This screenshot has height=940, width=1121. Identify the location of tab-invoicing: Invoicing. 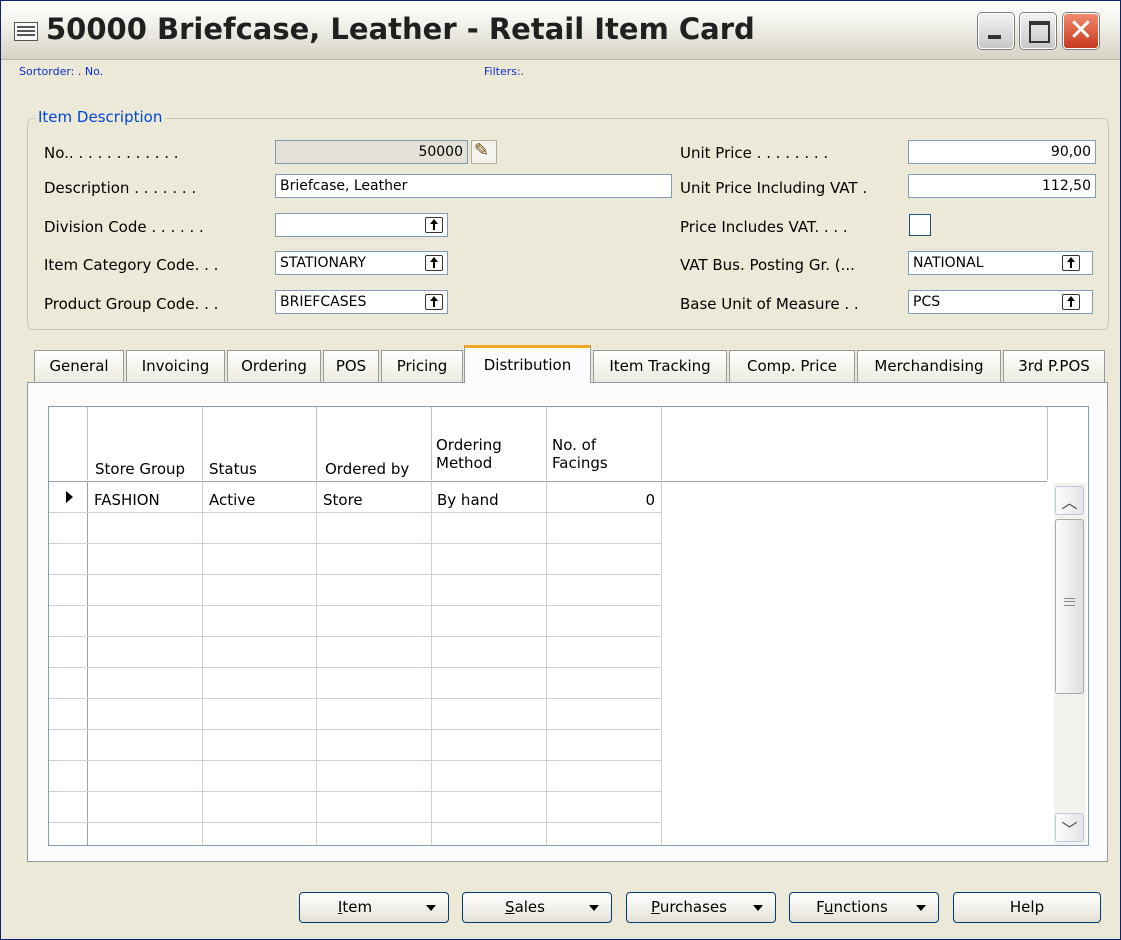
(175, 366).